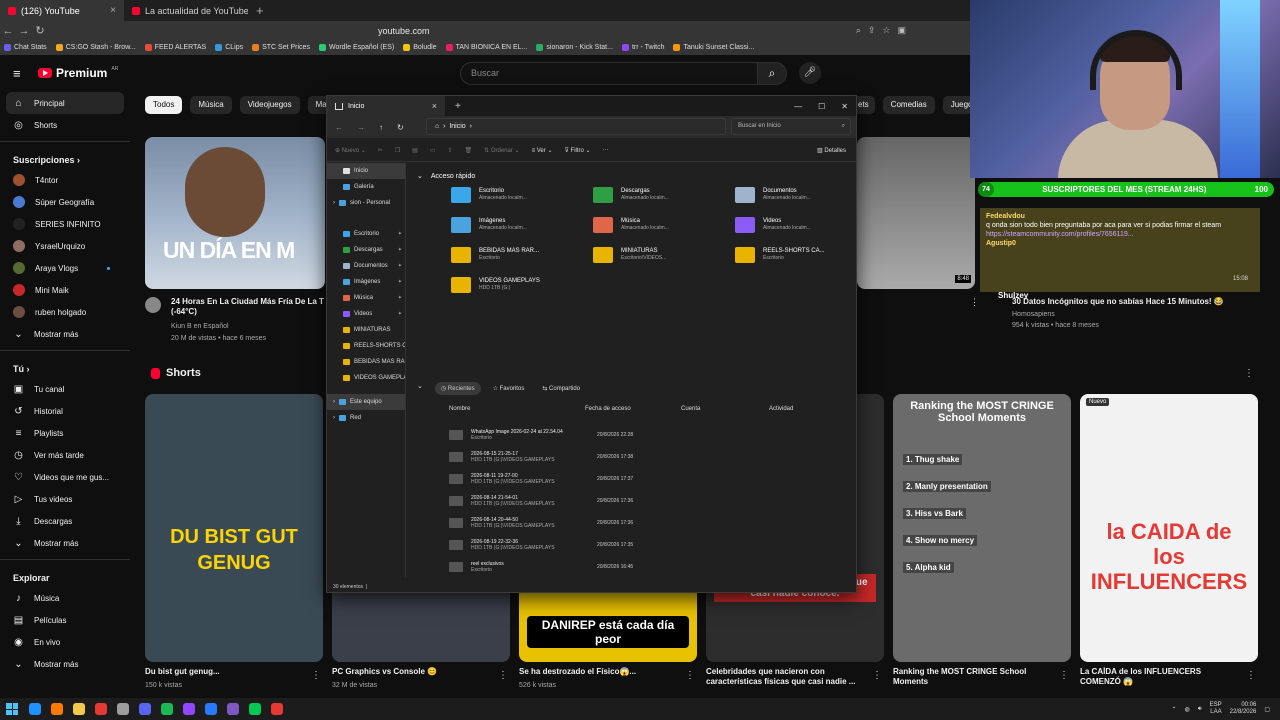 This screenshot has width=1280, height=720. I want to click on clock: 00:06 22/8/2026, so click(1243, 709).